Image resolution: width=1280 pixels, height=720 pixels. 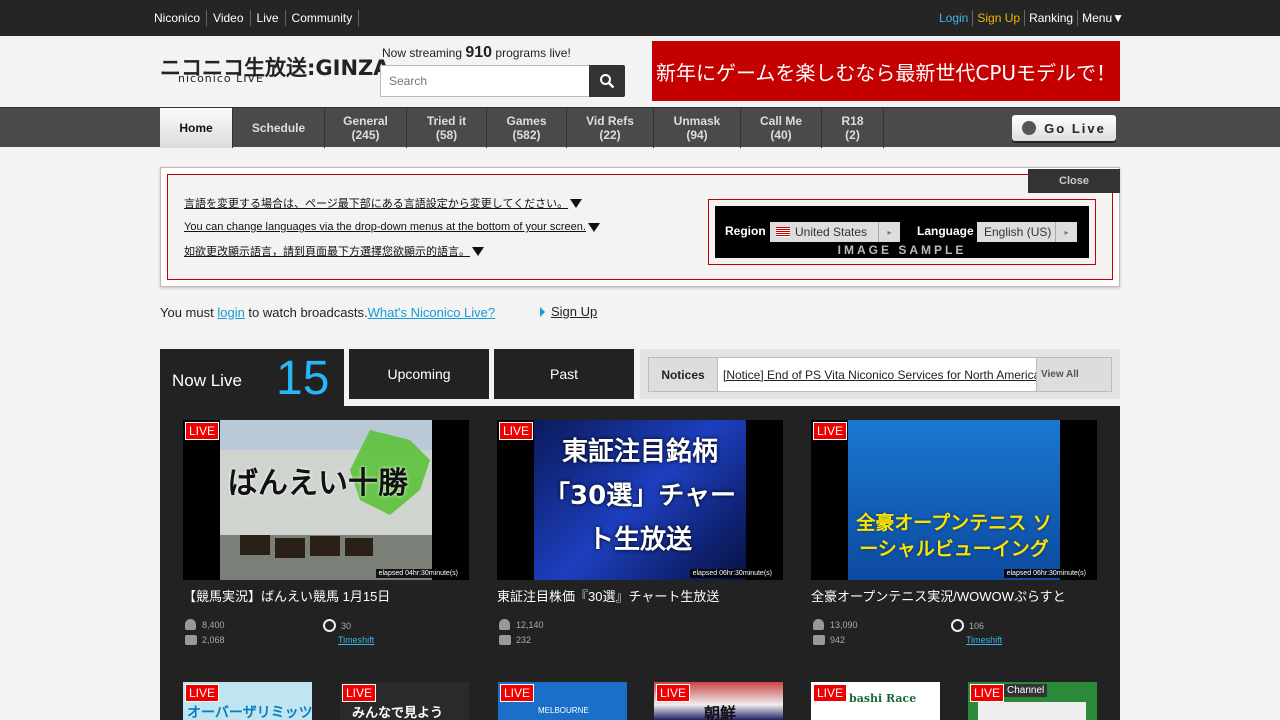 I want to click on viewer-count-value: 8,400, so click(x=213, y=624).